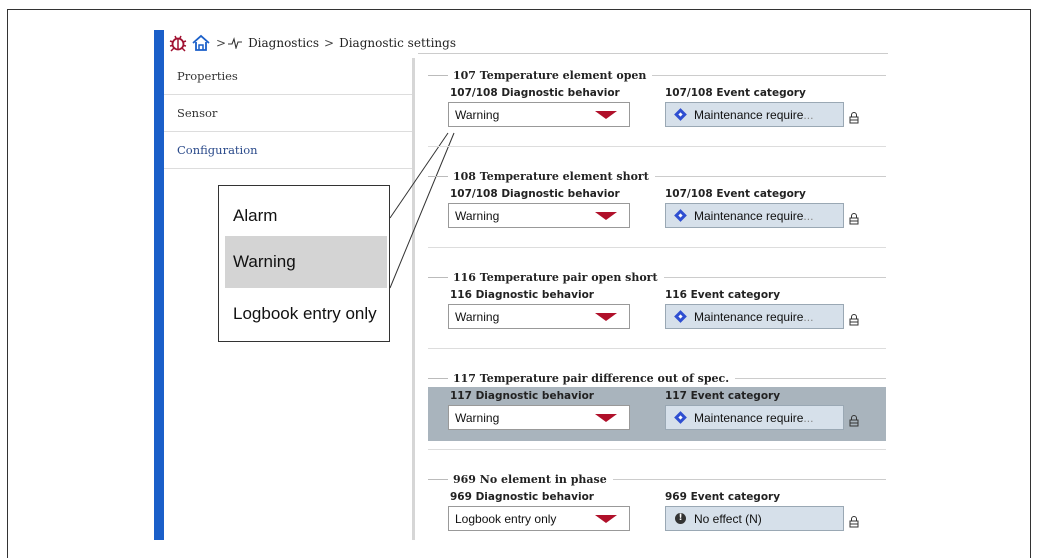  I want to click on sidebar-item-sensor: Sensor, so click(288, 113).